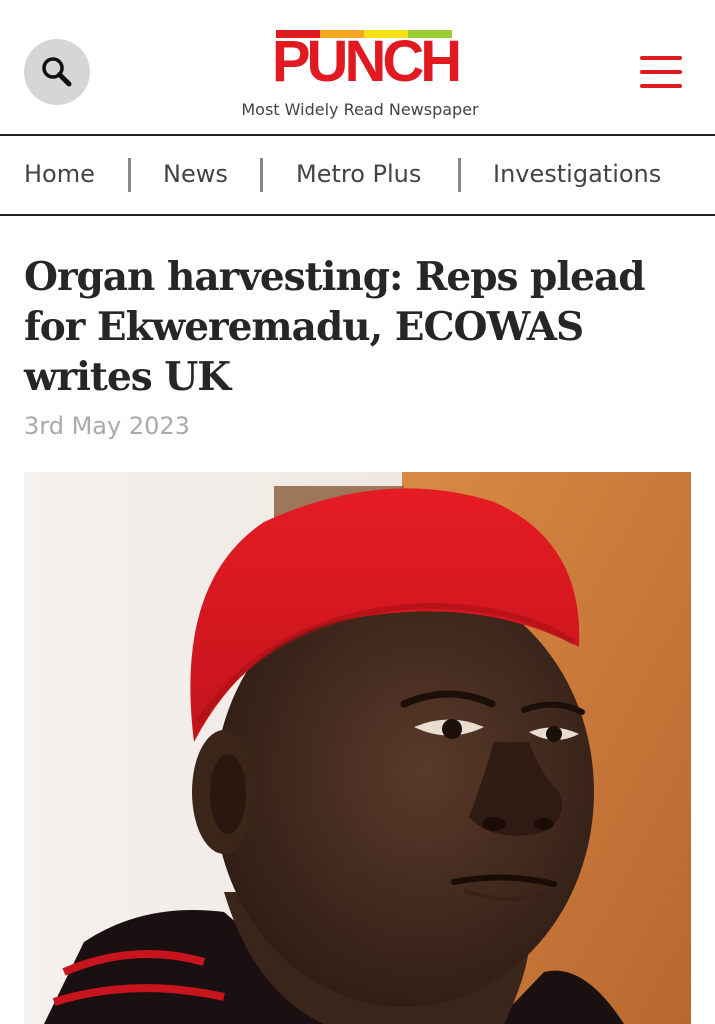  I want to click on punch-logo: PUNCH, so click(366, 61).